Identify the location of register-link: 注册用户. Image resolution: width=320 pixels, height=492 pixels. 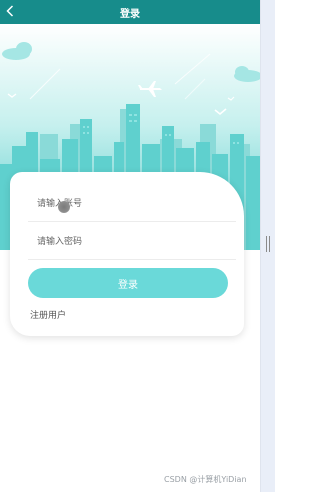
(48, 314).